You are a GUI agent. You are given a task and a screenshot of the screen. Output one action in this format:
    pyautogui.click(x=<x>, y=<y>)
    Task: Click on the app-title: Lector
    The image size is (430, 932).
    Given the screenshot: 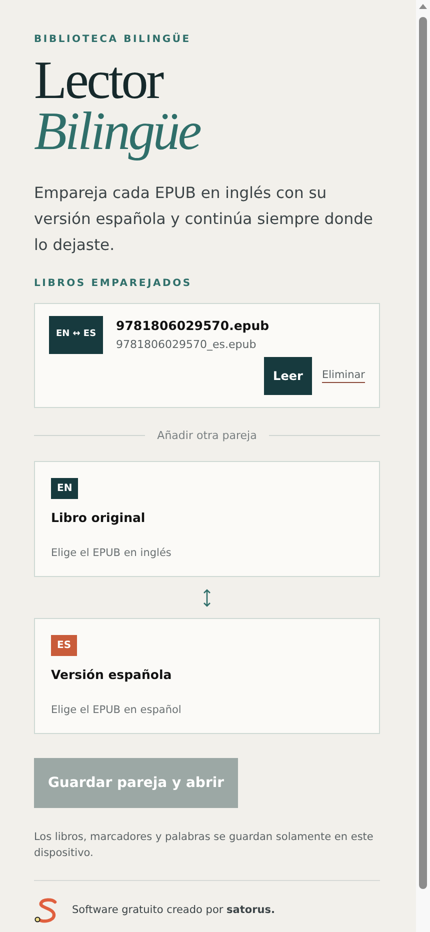 What is the action you would take?
    pyautogui.click(x=98, y=80)
    